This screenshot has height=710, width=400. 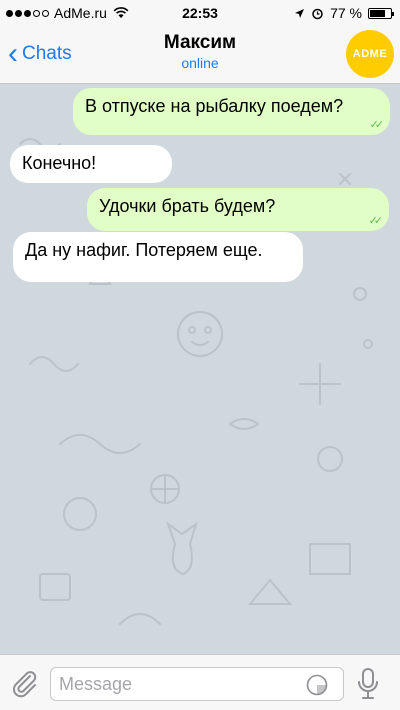 I want to click on battery-icon, so click(x=381, y=13).